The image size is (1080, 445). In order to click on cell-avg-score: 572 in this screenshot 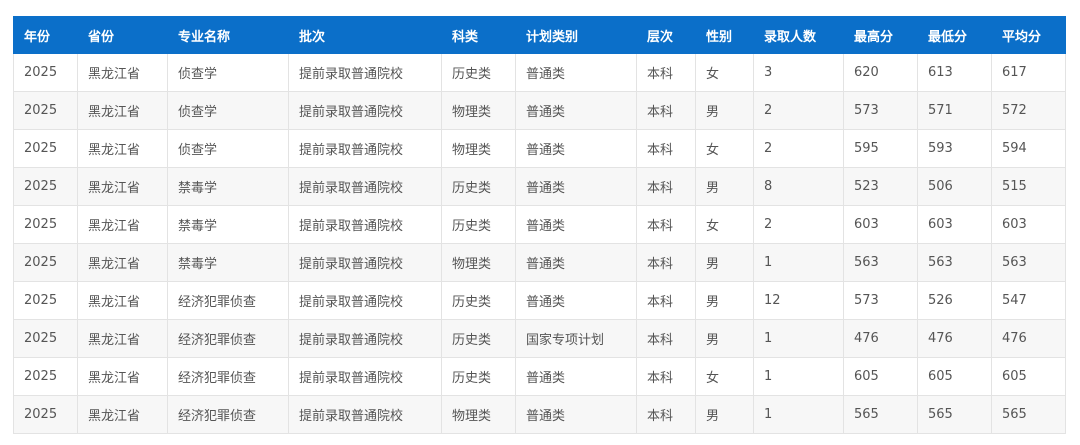, I will do `click(1028, 110)`.